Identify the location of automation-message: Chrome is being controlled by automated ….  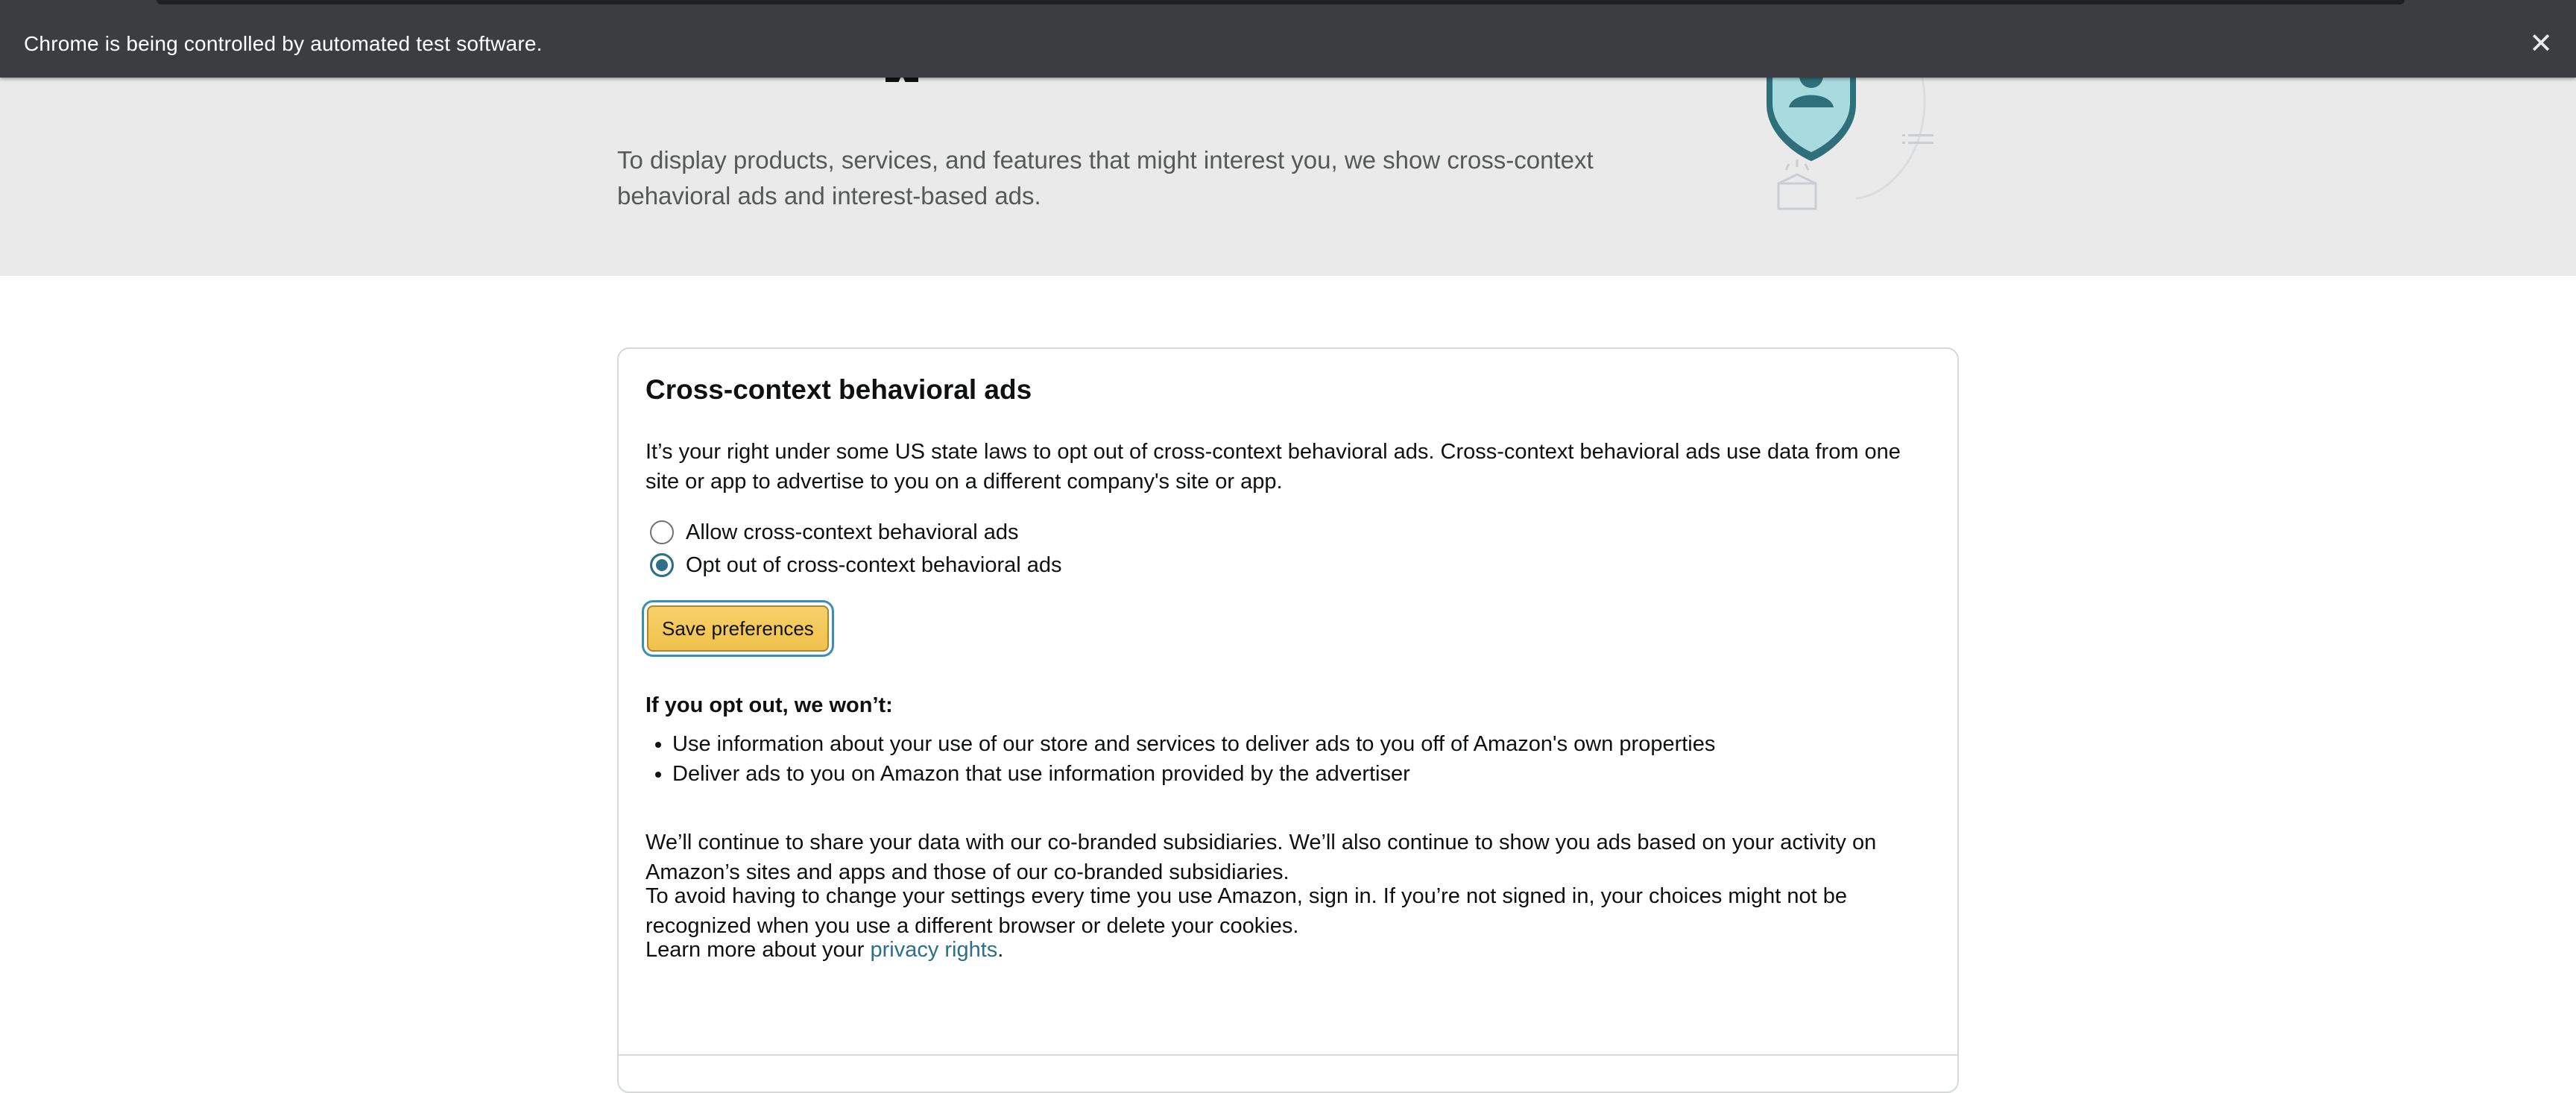
(283, 43).